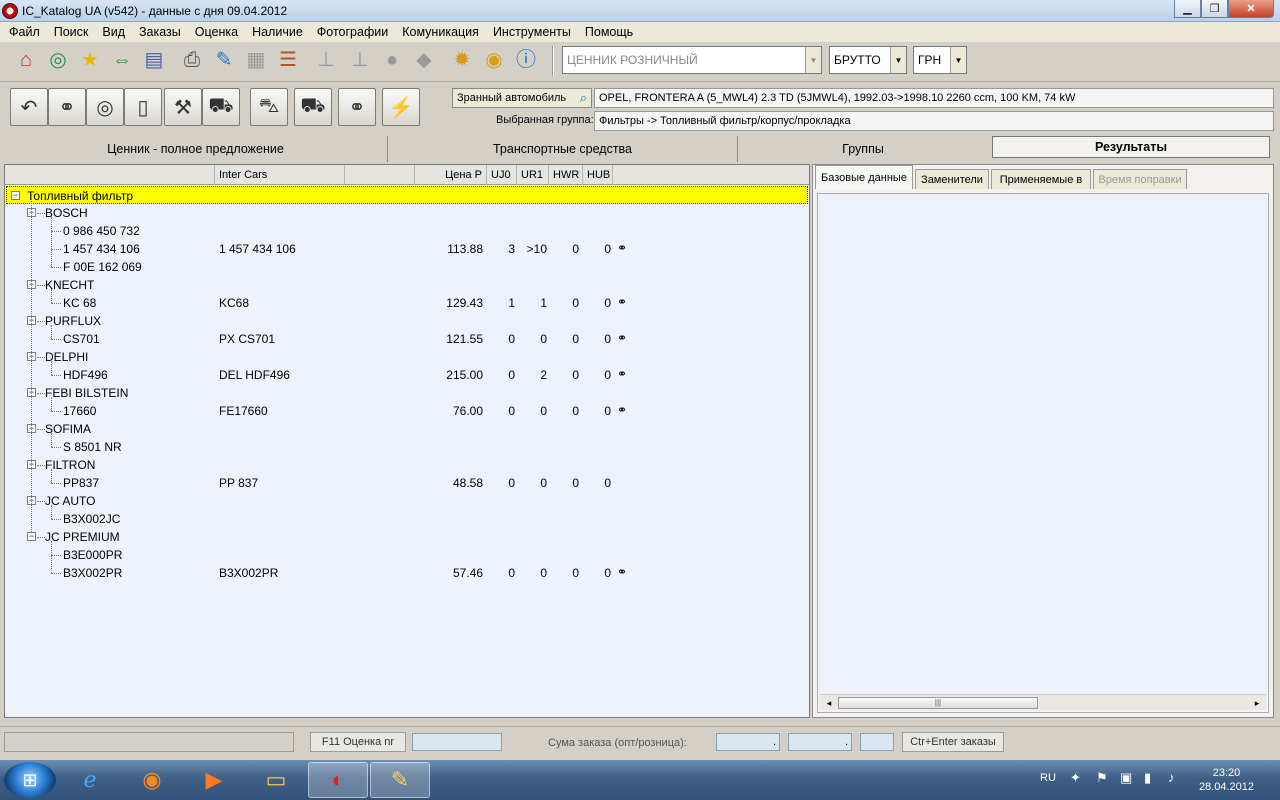  What do you see at coordinates (216, 32) in the screenshot?
I see `menu-valuation: Оценка` at bounding box center [216, 32].